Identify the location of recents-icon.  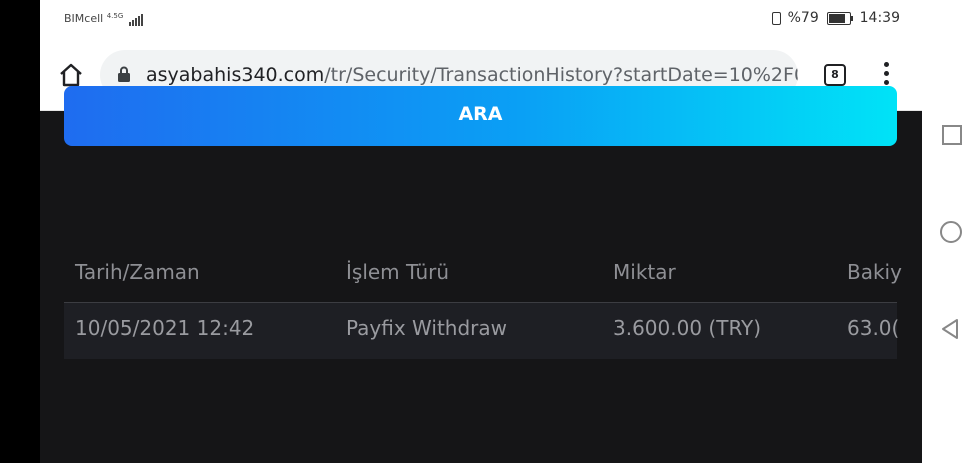
(952, 135).